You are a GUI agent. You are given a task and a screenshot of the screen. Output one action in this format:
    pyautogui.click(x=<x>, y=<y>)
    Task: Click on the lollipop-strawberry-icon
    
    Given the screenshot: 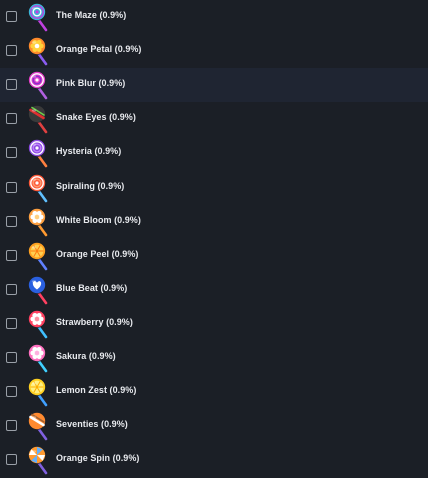 What is the action you would take?
    pyautogui.click(x=38, y=324)
    